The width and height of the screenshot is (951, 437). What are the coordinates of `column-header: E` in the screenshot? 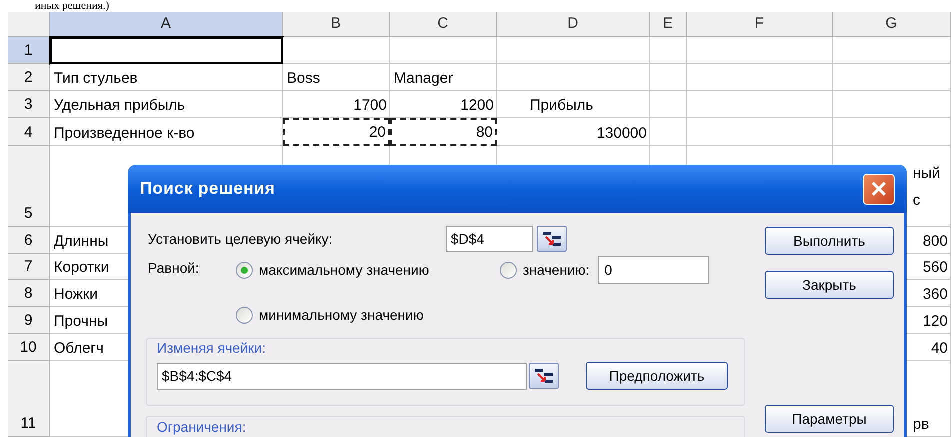 It's located at (668, 24).